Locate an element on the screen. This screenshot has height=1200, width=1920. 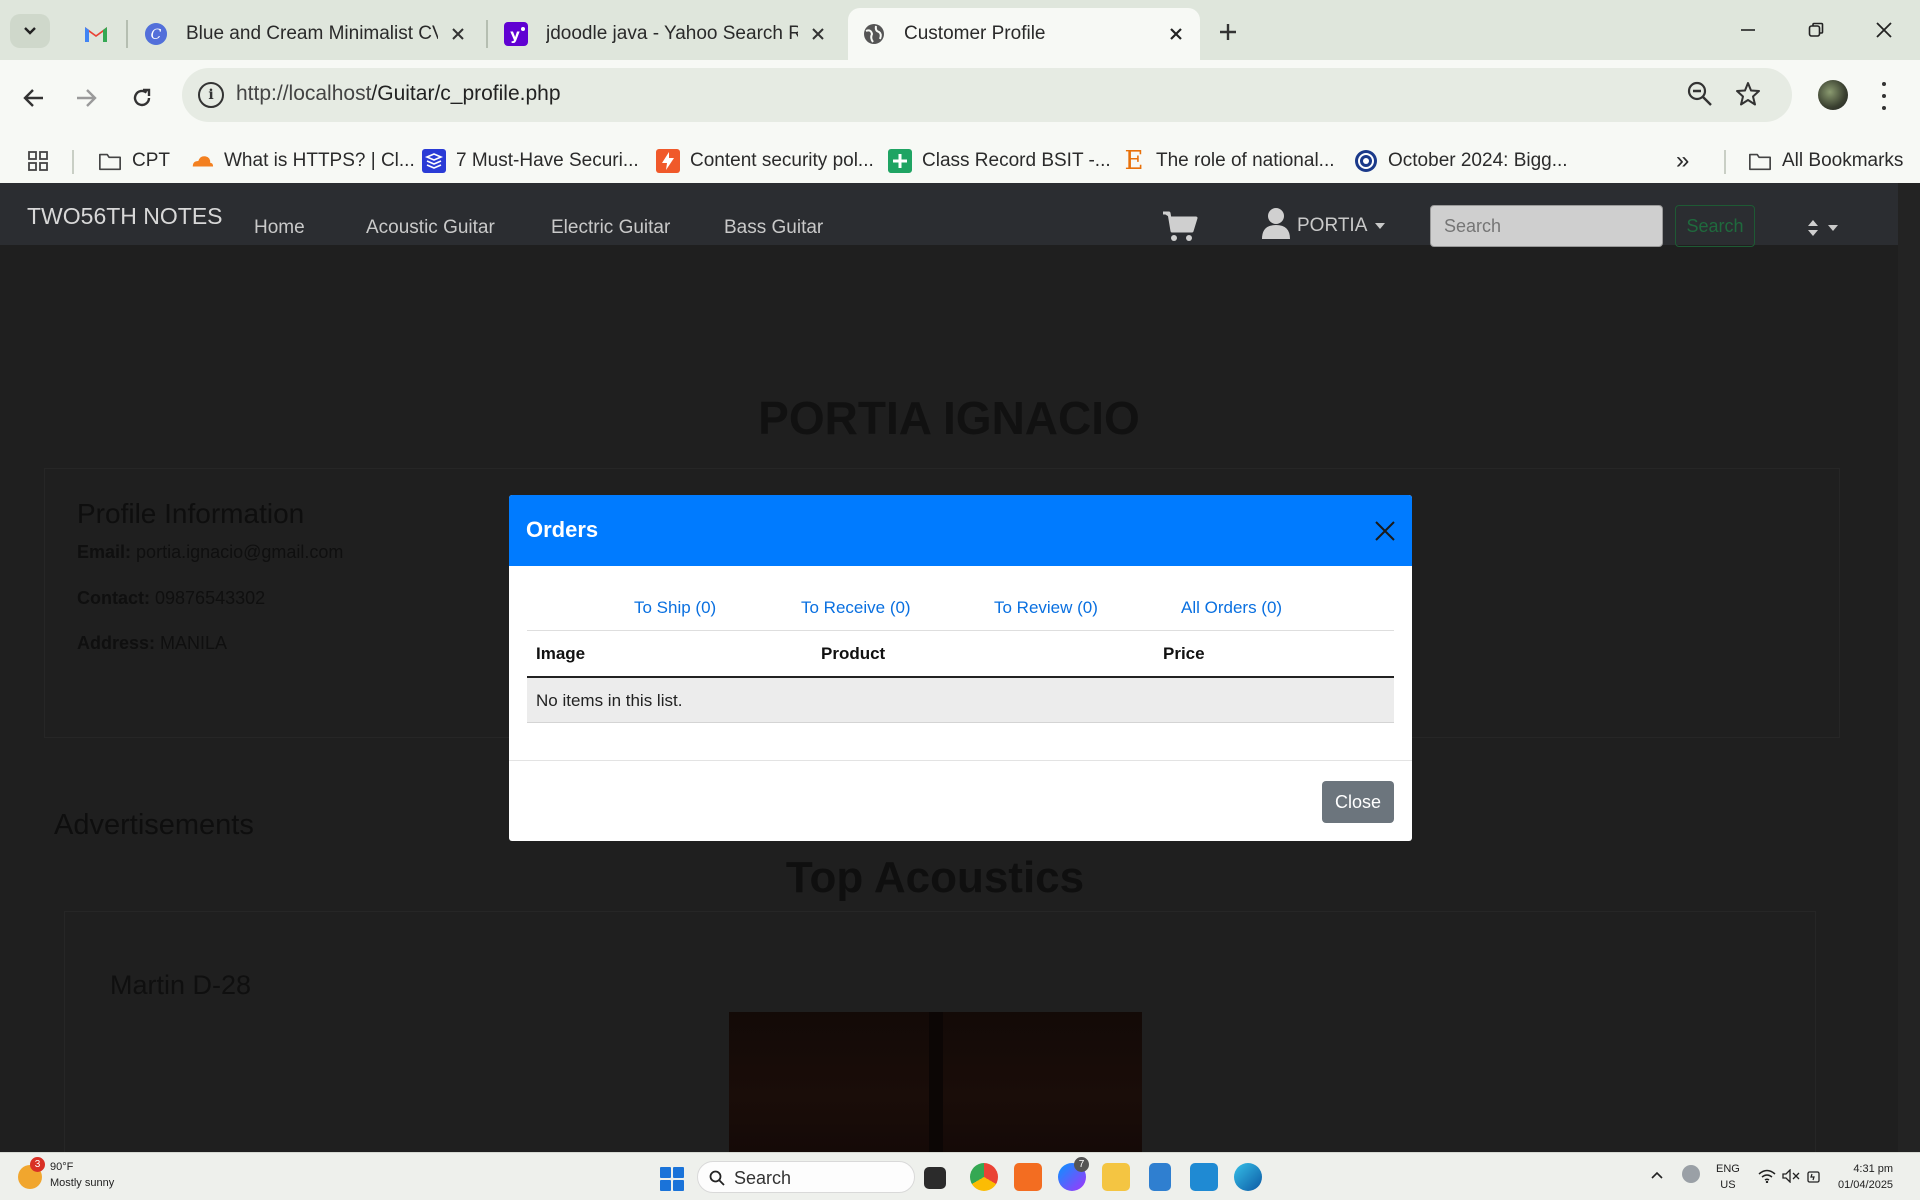
restore-button is located at coordinates (1816, 30).